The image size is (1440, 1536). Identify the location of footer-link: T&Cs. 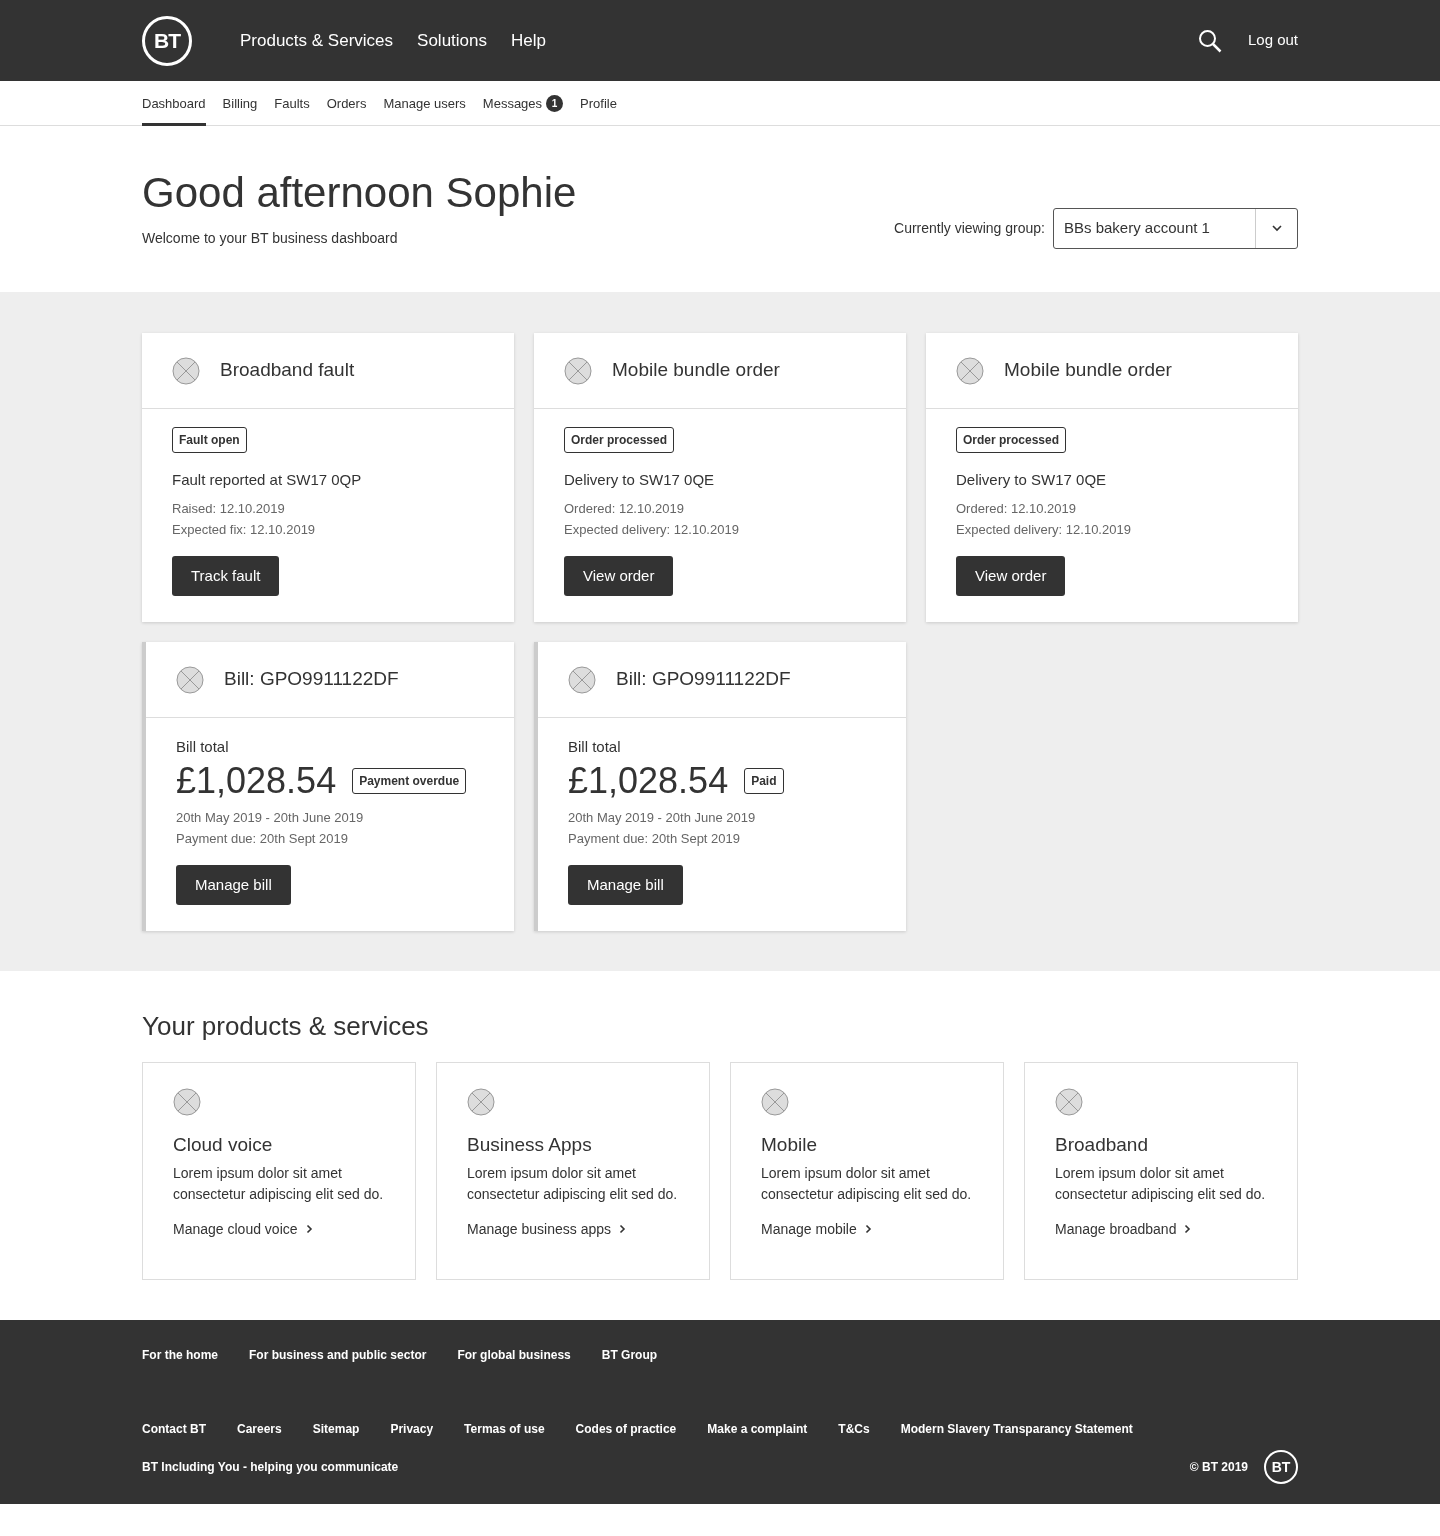
(854, 1429).